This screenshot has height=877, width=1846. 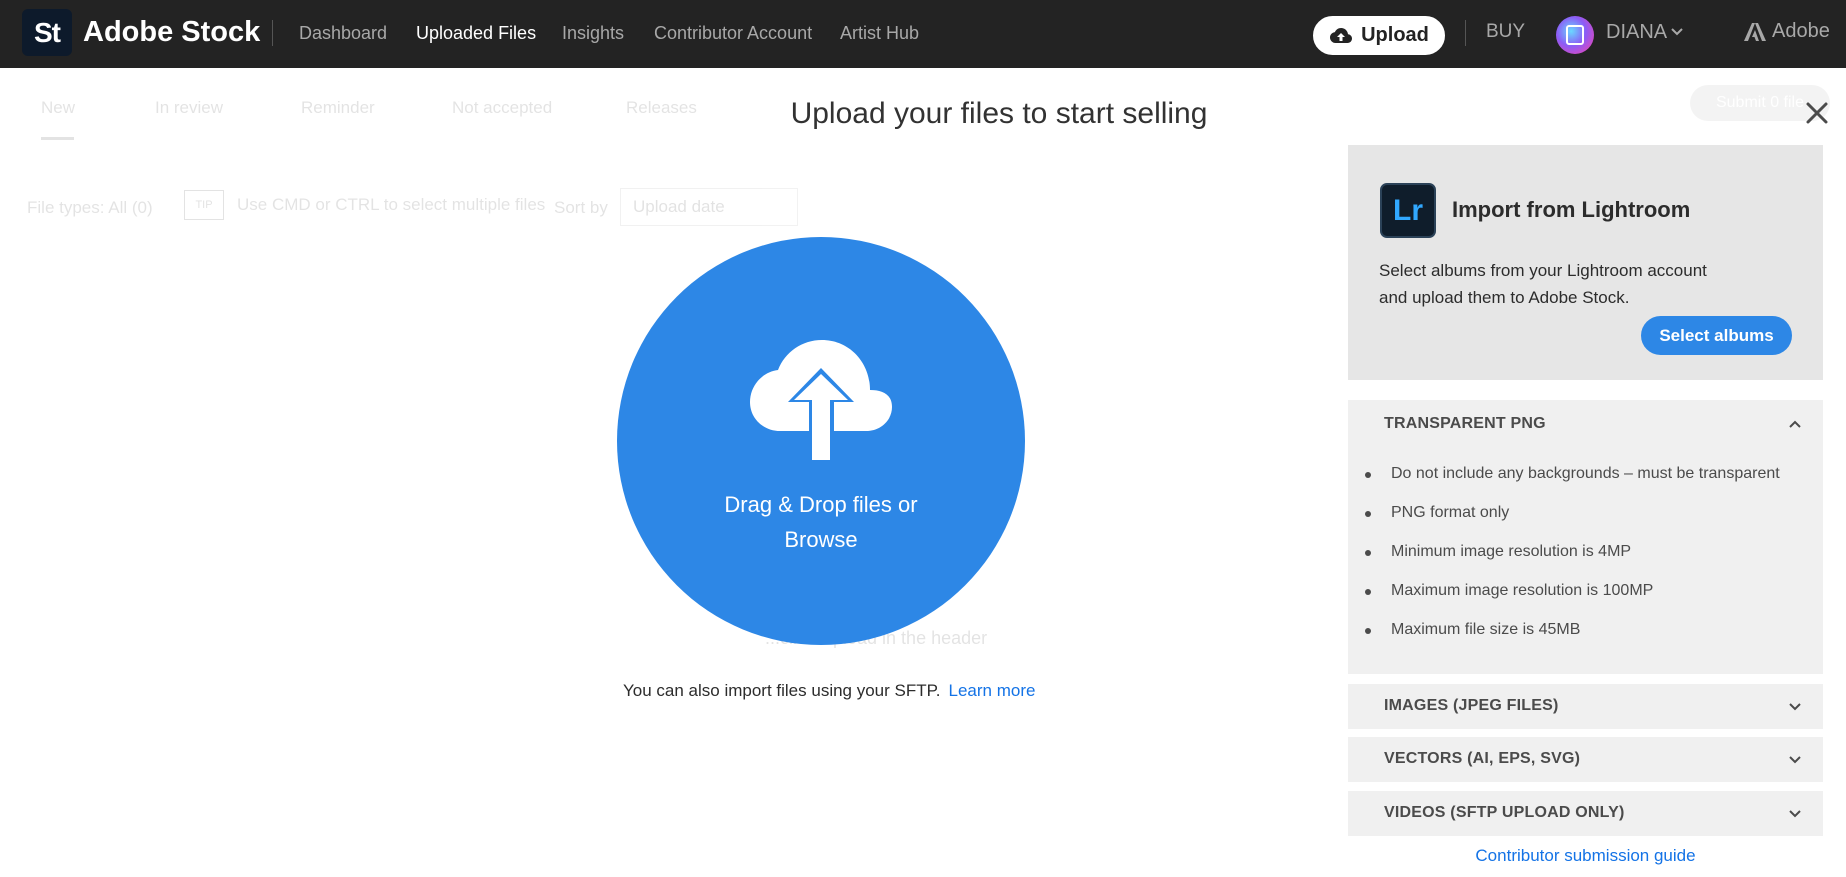 I want to click on drag-drop-text: Drag & Drop files or Browse, so click(x=821, y=522).